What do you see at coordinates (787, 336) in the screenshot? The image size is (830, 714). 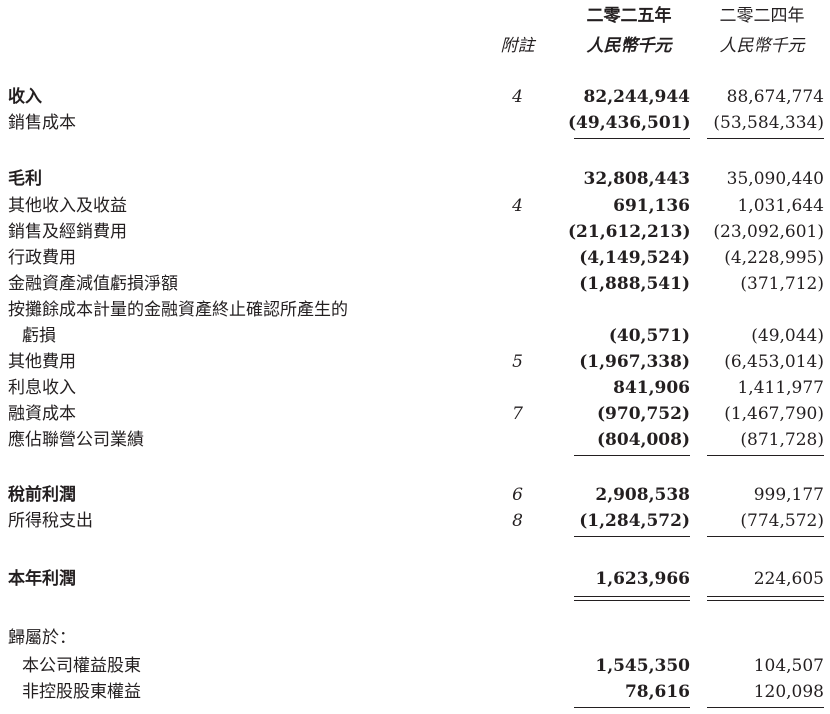 I see `row-value-2024: (49,044)` at bounding box center [787, 336].